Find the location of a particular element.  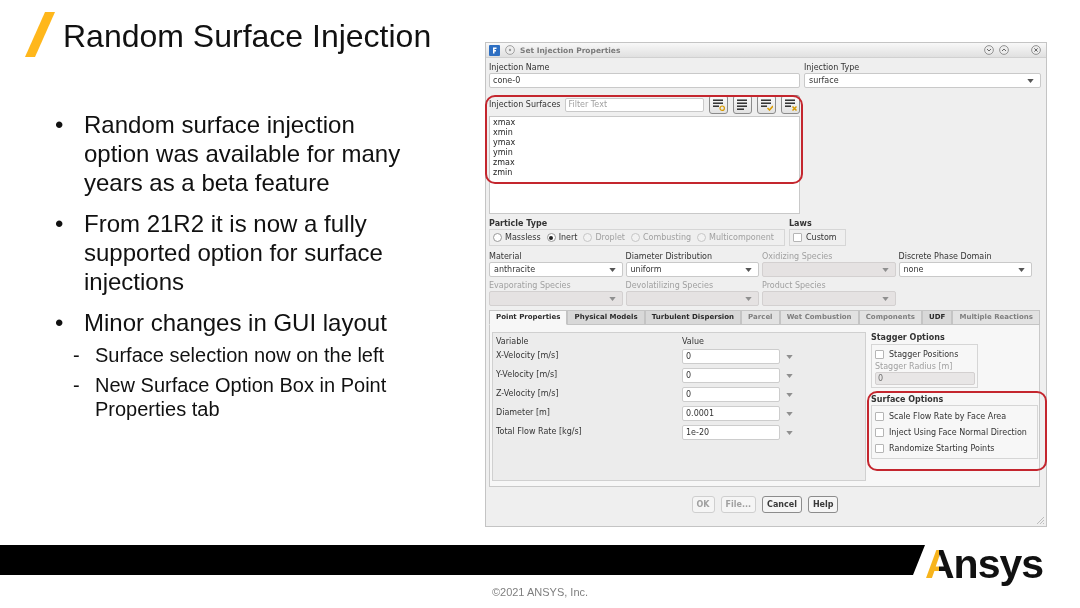

variable-label: Diameter [m] is located at coordinates (523, 412).